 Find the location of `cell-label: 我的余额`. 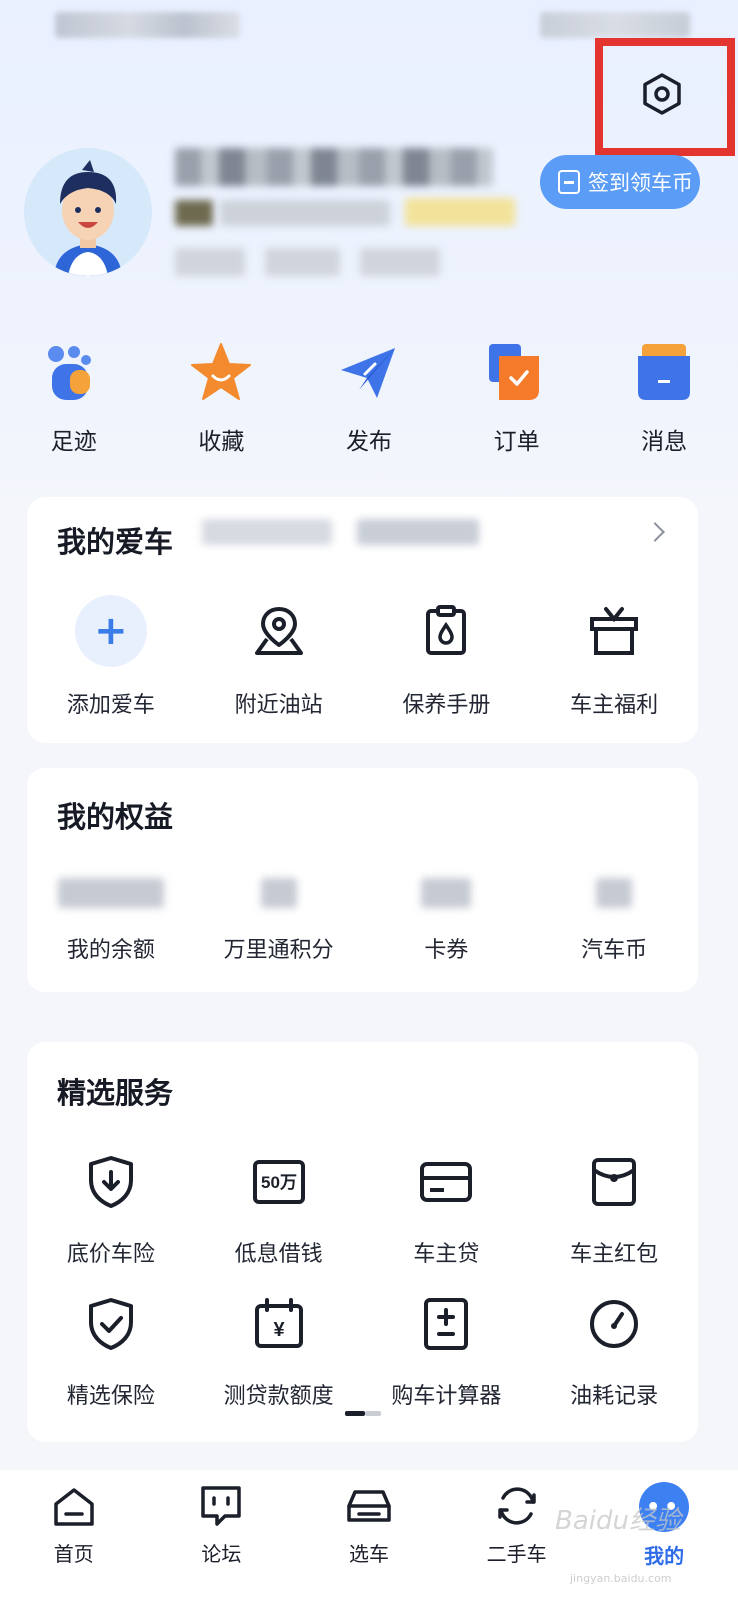

cell-label: 我的余额 is located at coordinates (110, 950).